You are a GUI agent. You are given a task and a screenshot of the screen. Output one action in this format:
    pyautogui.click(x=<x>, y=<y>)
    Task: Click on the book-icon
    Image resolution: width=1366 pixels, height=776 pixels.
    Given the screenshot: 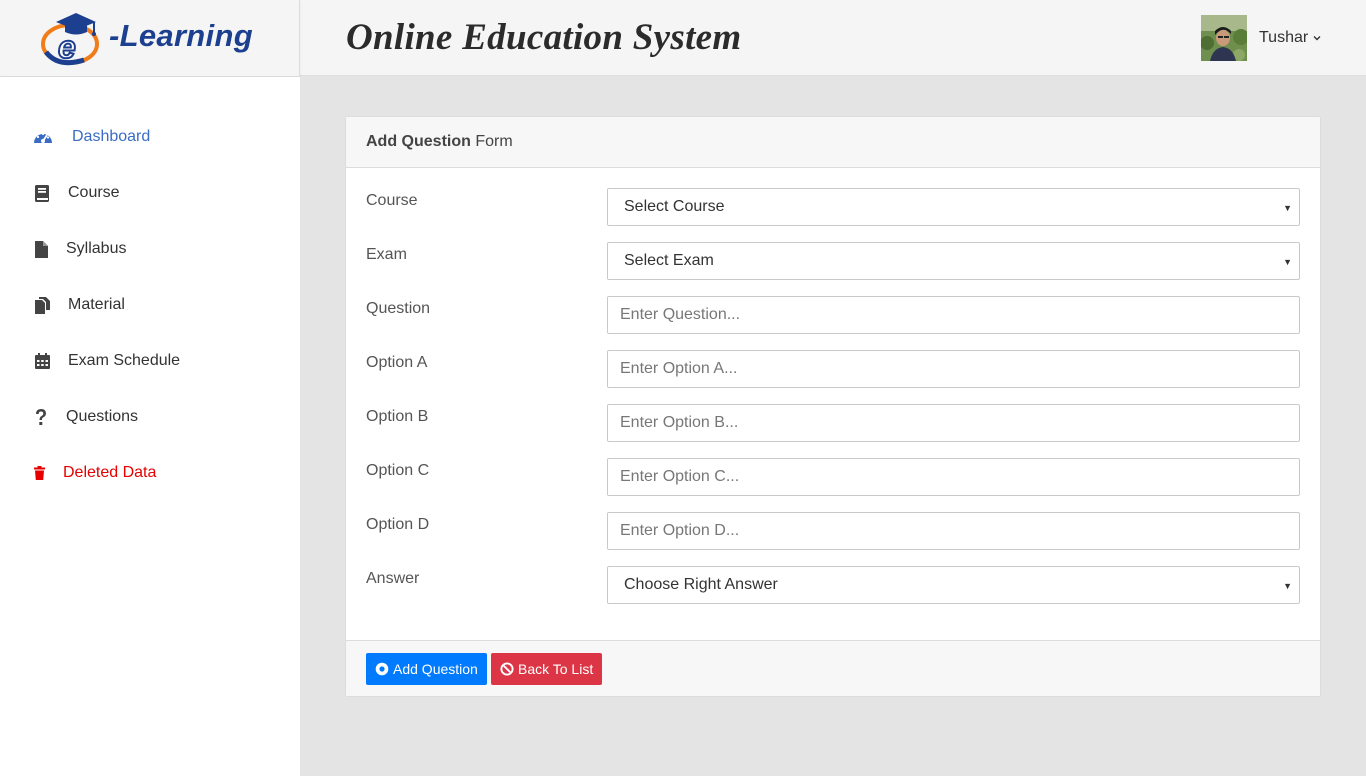 What is the action you would take?
    pyautogui.click(x=42, y=193)
    